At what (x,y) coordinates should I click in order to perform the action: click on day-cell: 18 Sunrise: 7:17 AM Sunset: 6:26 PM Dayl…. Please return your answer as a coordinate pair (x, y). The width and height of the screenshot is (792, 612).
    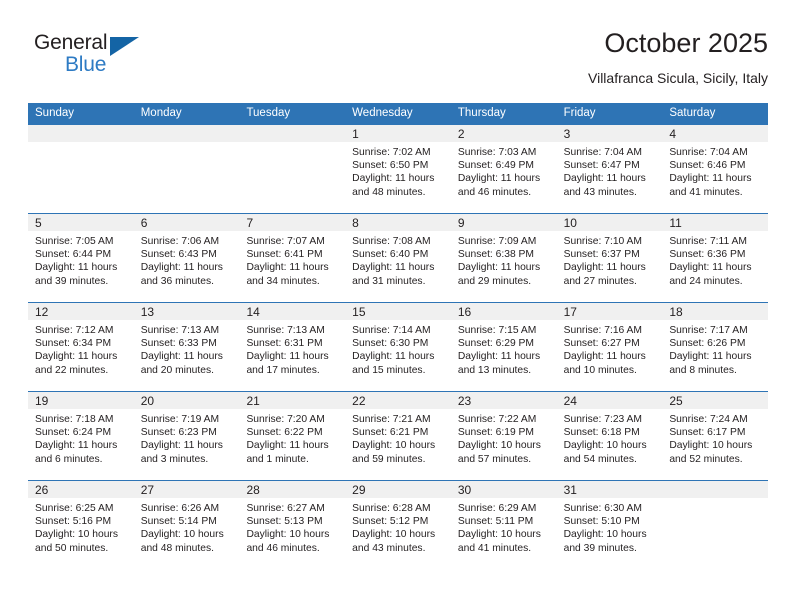
    Looking at the image, I should click on (715, 347).